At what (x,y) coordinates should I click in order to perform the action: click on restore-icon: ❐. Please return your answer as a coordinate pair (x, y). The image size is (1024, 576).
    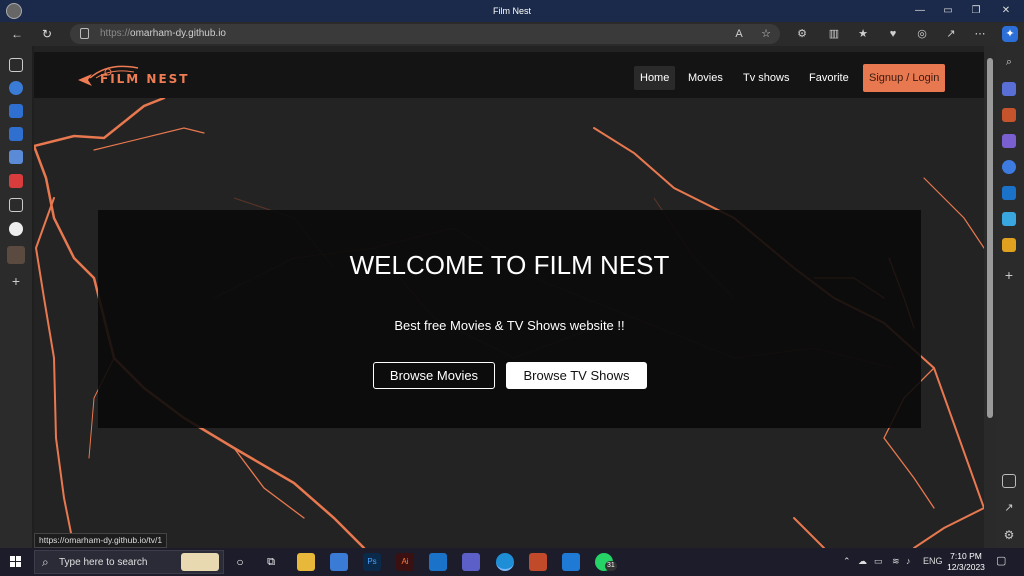
    Looking at the image, I should click on (976, 11).